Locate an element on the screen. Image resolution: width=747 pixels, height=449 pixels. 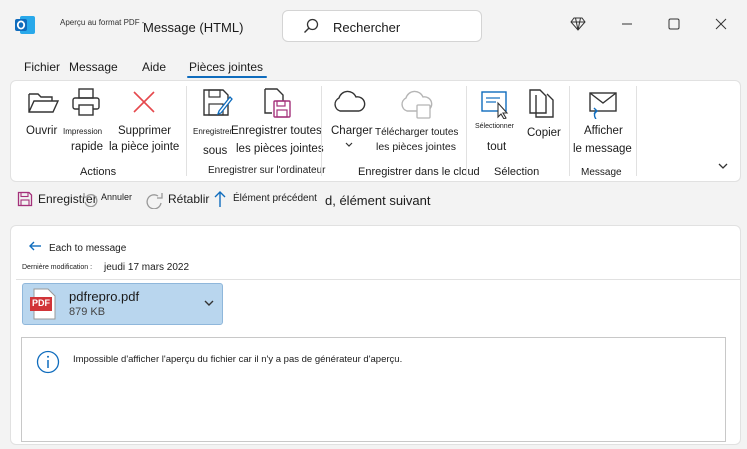
save-all-icon is located at coordinates (277, 103).